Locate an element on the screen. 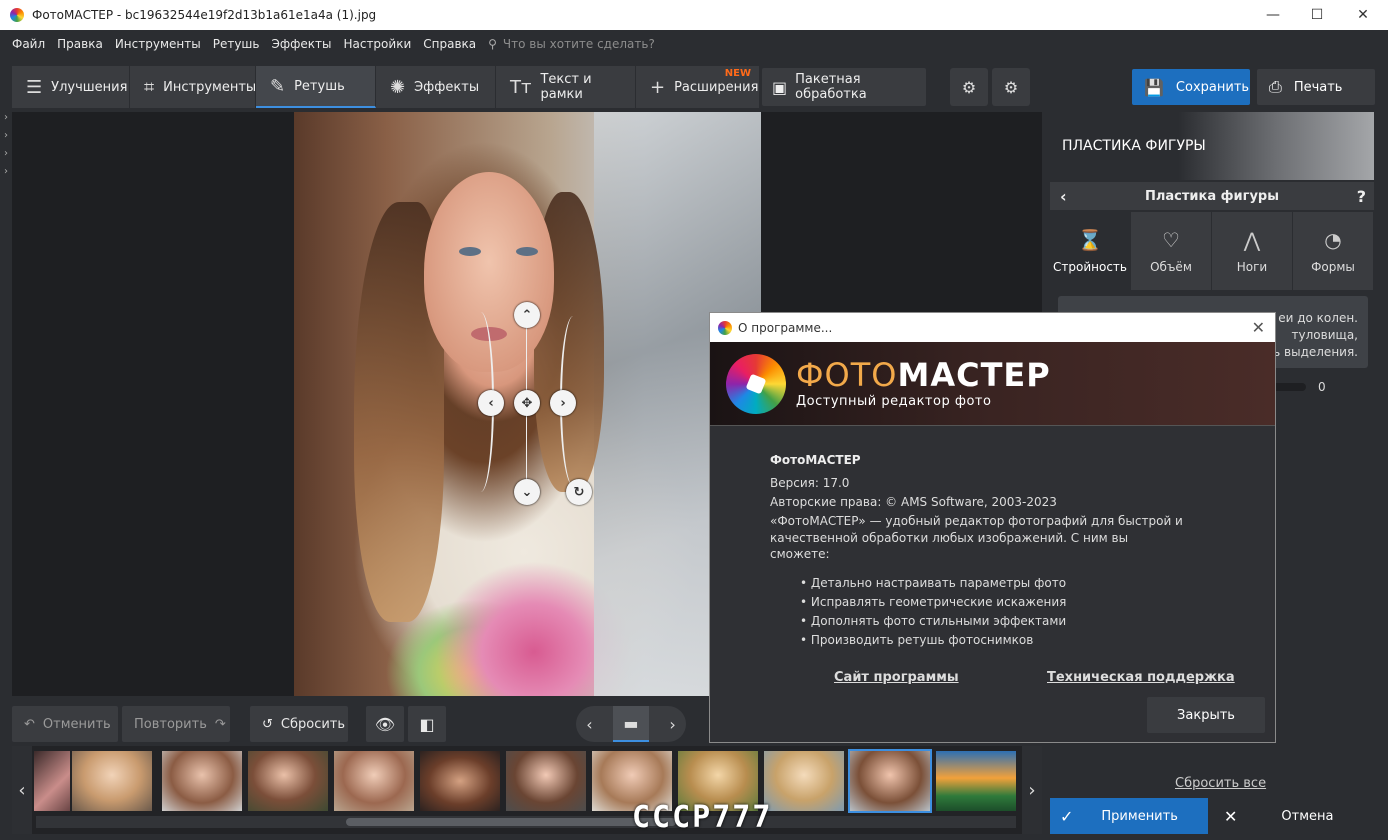 This screenshot has height=840, width=1388. minimize-button: — is located at coordinates (1273, 15).